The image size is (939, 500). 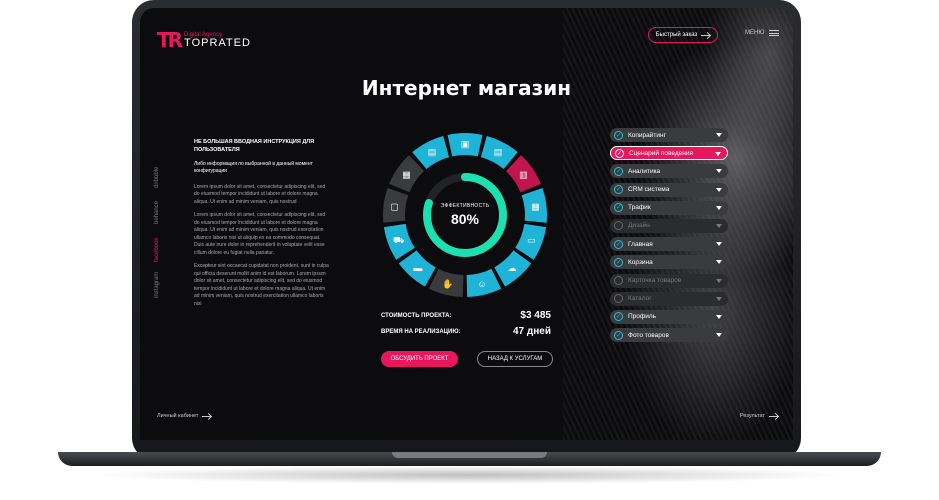 What do you see at coordinates (512, 268) in the screenshot?
I see `cloud-icon: ☁` at bounding box center [512, 268].